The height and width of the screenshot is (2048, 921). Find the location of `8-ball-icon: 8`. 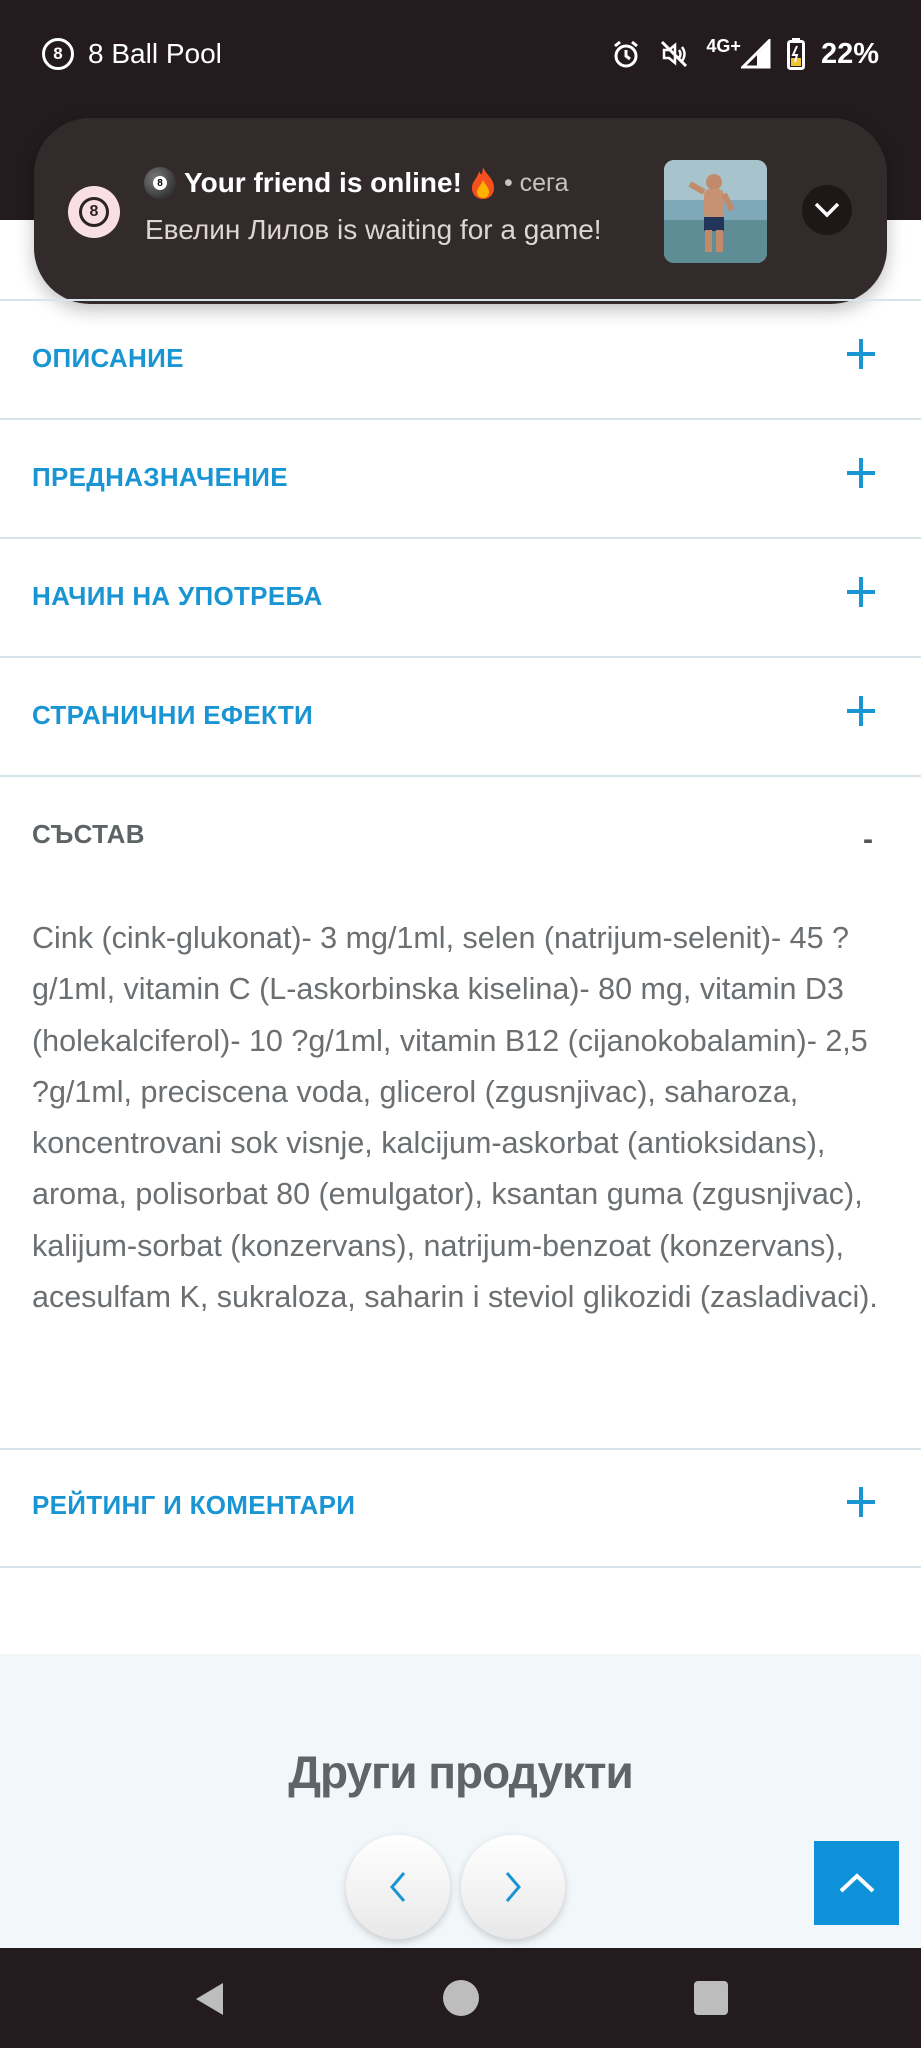

8-ball-icon: 8 is located at coordinates (94, 212).